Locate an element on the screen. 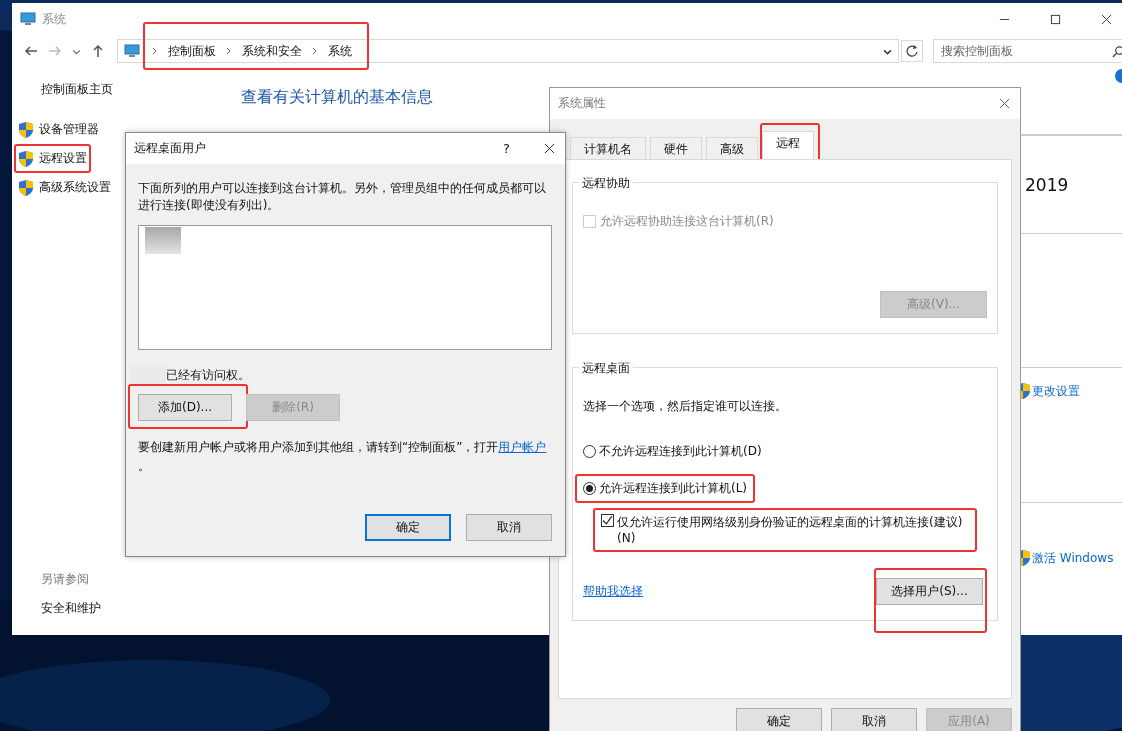 This screenshot has height=731, width=1122. checkbox-label: 仅允许运行使用网络级别身份验证的远程桌面的计算机连接(建议)(N) is located at coordinates (790, 530).